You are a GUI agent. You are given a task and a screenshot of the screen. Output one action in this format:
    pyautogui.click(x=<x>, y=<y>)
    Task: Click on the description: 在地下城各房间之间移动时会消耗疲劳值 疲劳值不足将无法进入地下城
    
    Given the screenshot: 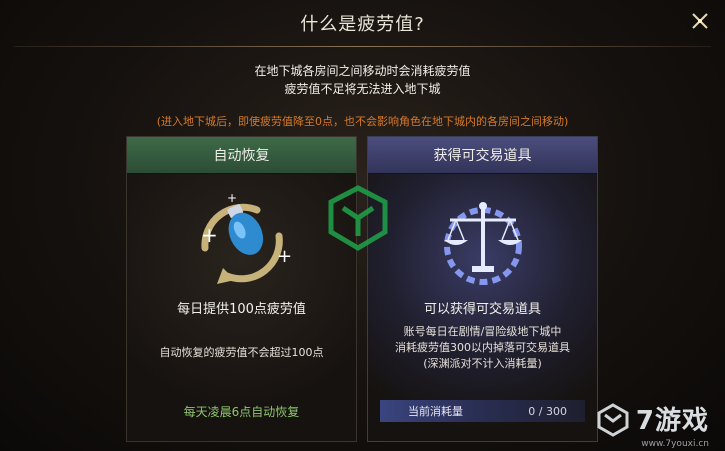 What is the action you would take?
    pyautogui.click(x=362, y=80)
    